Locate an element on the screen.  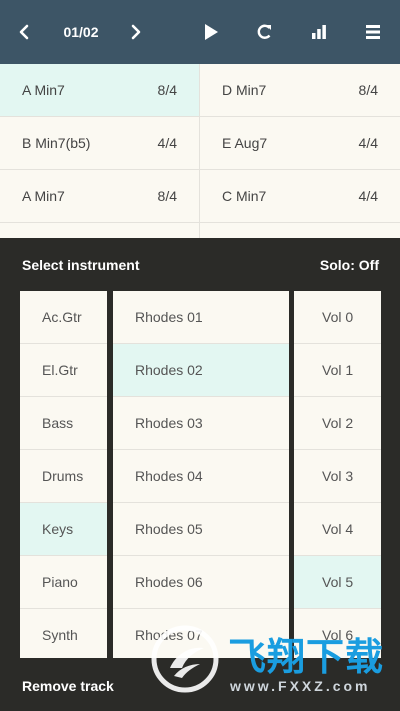
volume-item: Vol 4 is located at coordinates (337, 529).